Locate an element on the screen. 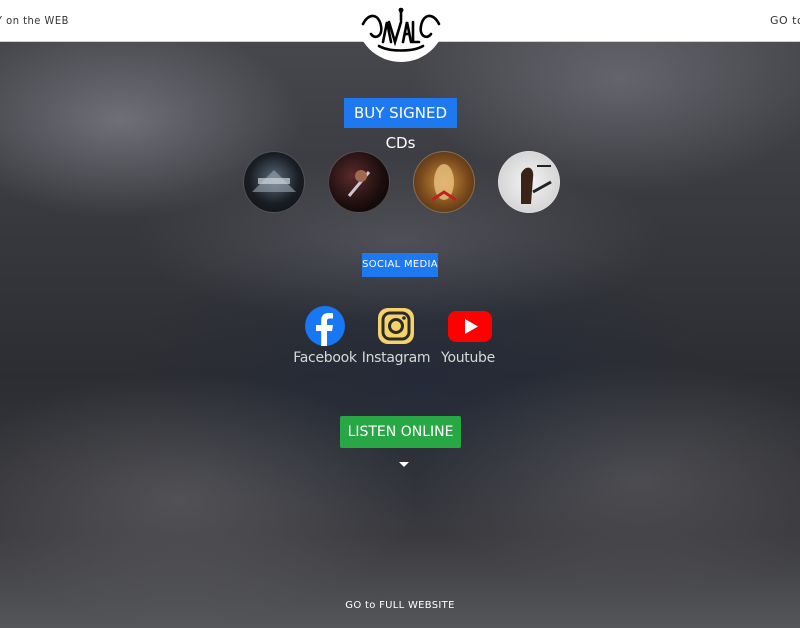 The width and height of the screenshot is (800, 628). facebook-label: Facebook is located at coordinates (325, 358).